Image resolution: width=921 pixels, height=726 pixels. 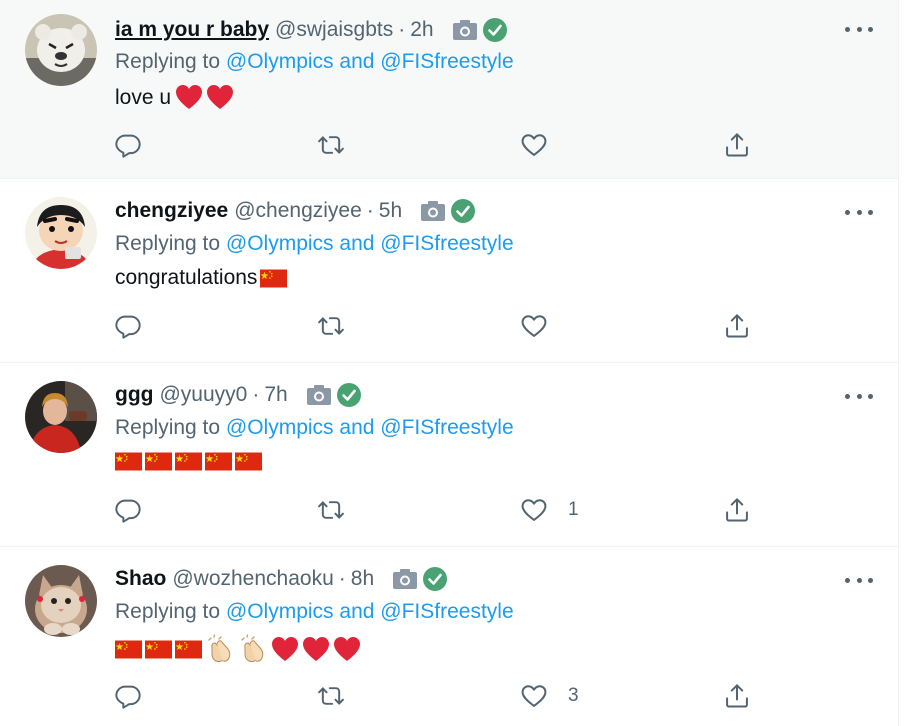 I want to click on cat-avatar-image, so click(x=61, y=601).